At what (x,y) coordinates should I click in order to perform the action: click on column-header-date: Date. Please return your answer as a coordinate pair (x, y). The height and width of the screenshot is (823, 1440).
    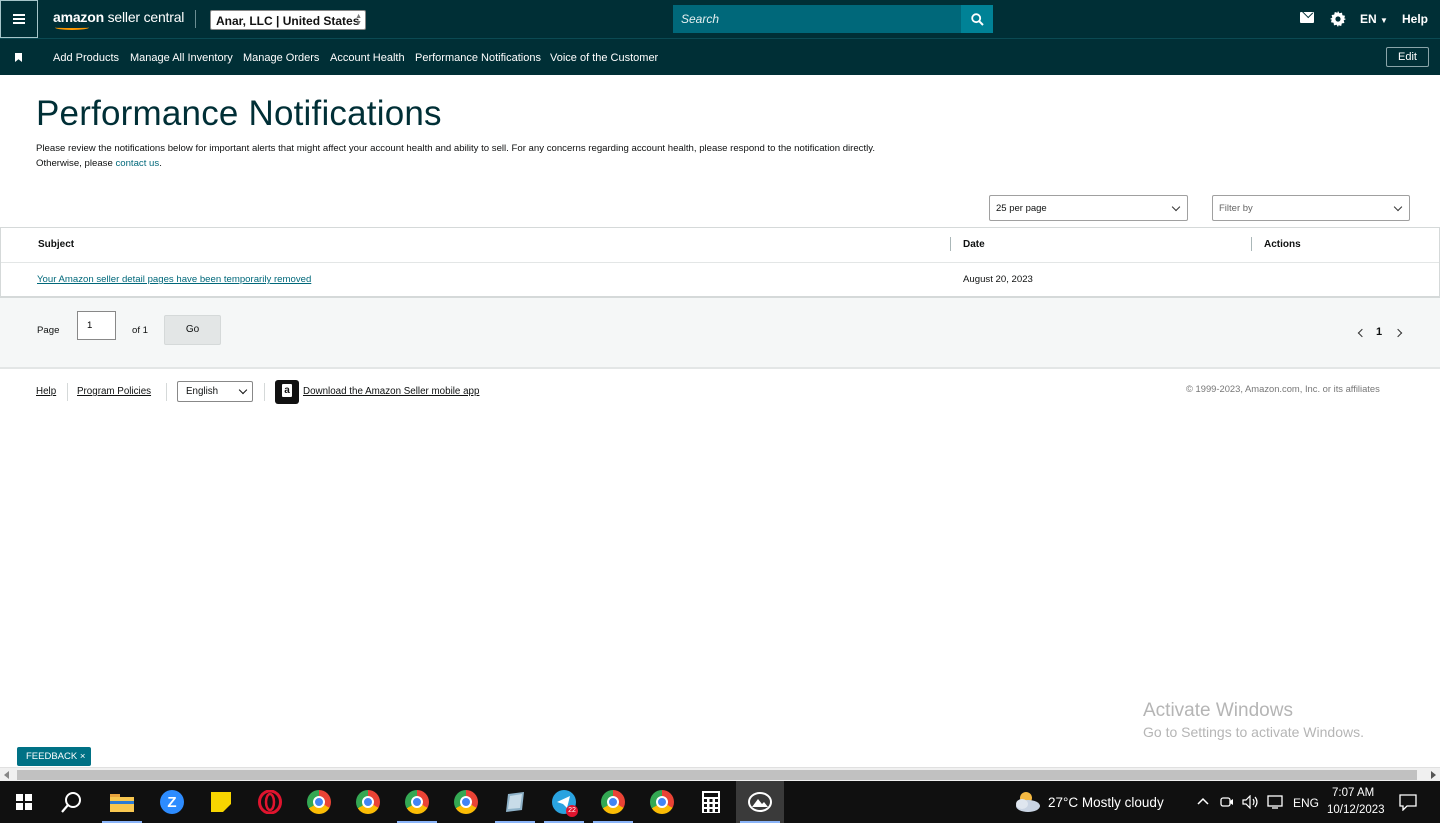
    Looking at the image, I should click on (974, 244).